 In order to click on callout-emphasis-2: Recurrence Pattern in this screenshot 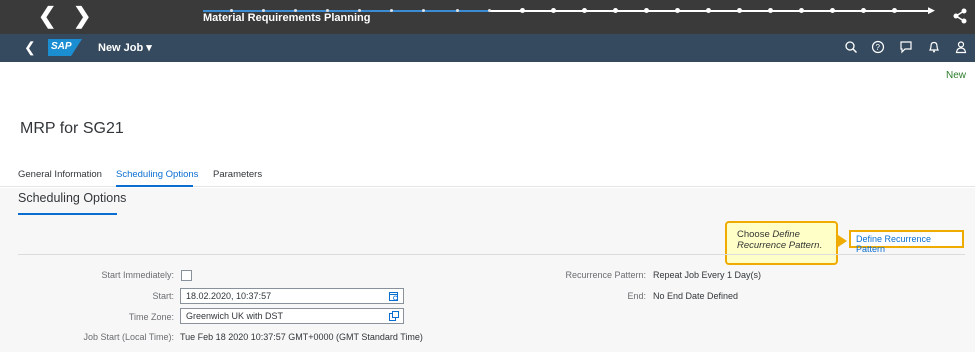, I will do `click(778, 245)`.